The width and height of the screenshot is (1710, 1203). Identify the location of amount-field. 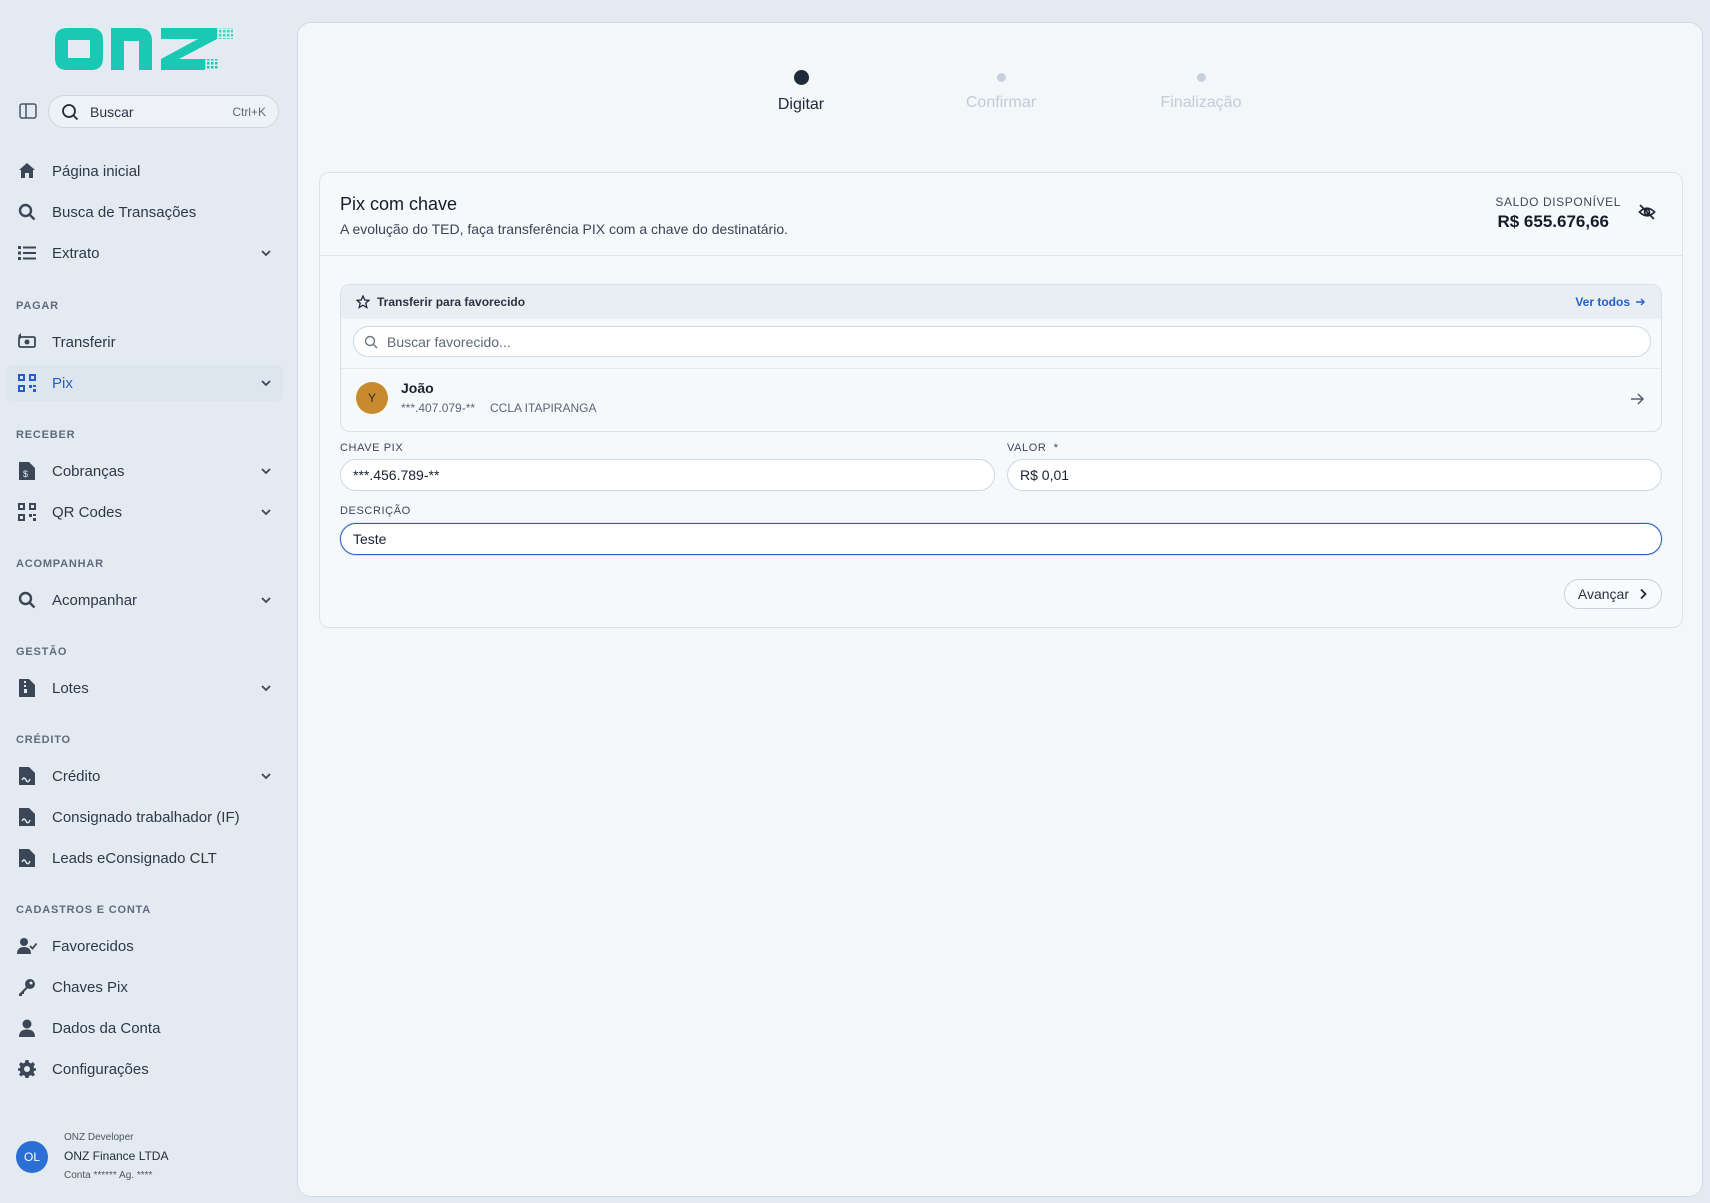
(1334, 475).